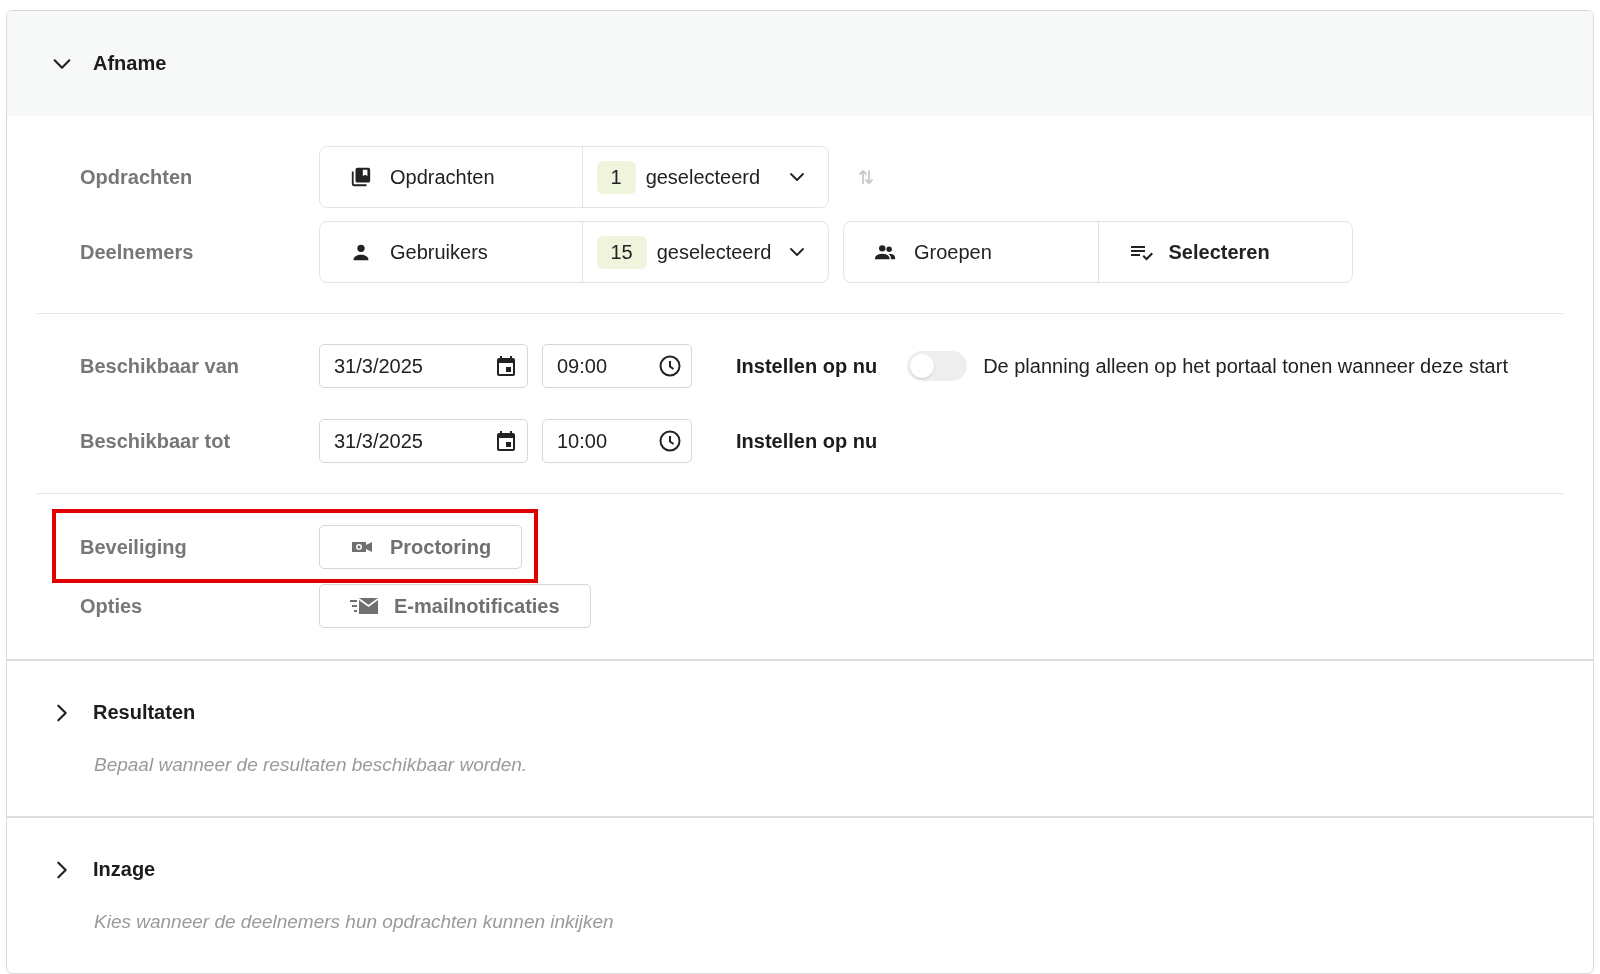  Describe the element at coordinates (144, 712) in the screenshot. I see `section-title: Resultaten` at that location.